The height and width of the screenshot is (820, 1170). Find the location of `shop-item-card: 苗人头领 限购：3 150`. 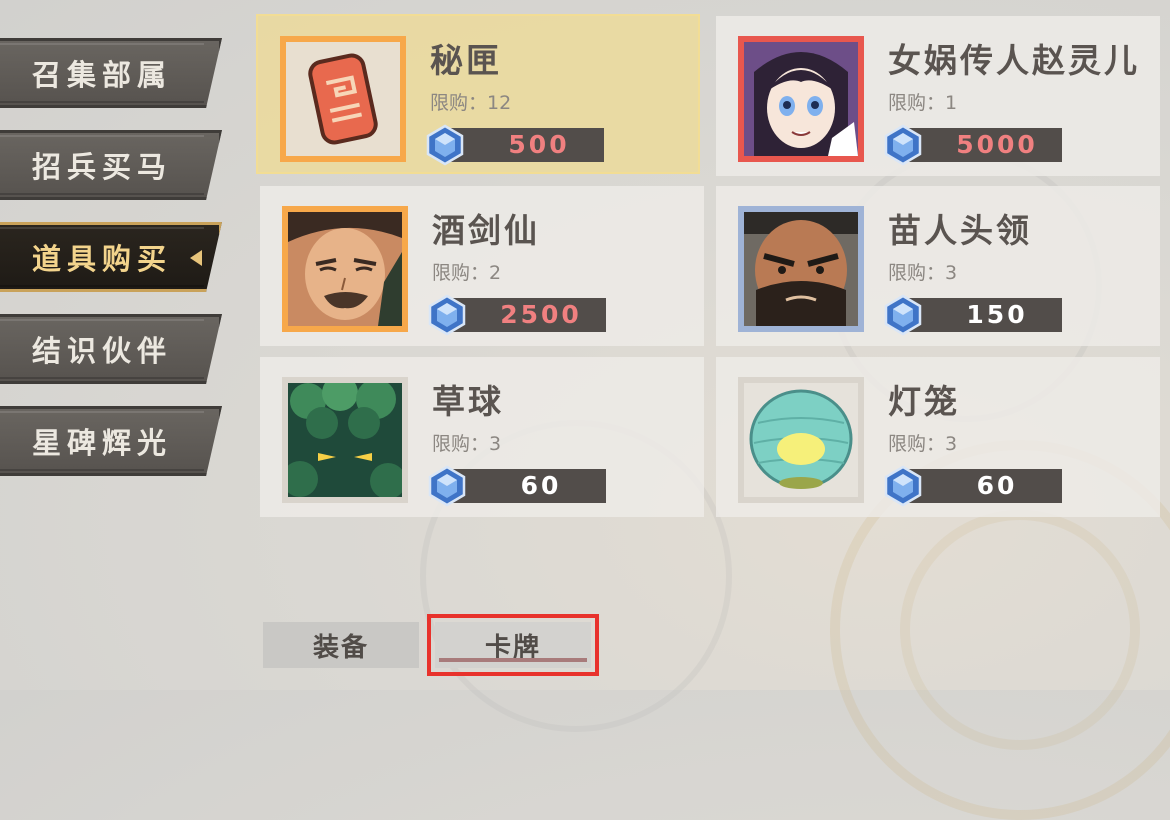

shop-item-card: 苗人头领 限购：3 150 is located at coordinates (938, 266).